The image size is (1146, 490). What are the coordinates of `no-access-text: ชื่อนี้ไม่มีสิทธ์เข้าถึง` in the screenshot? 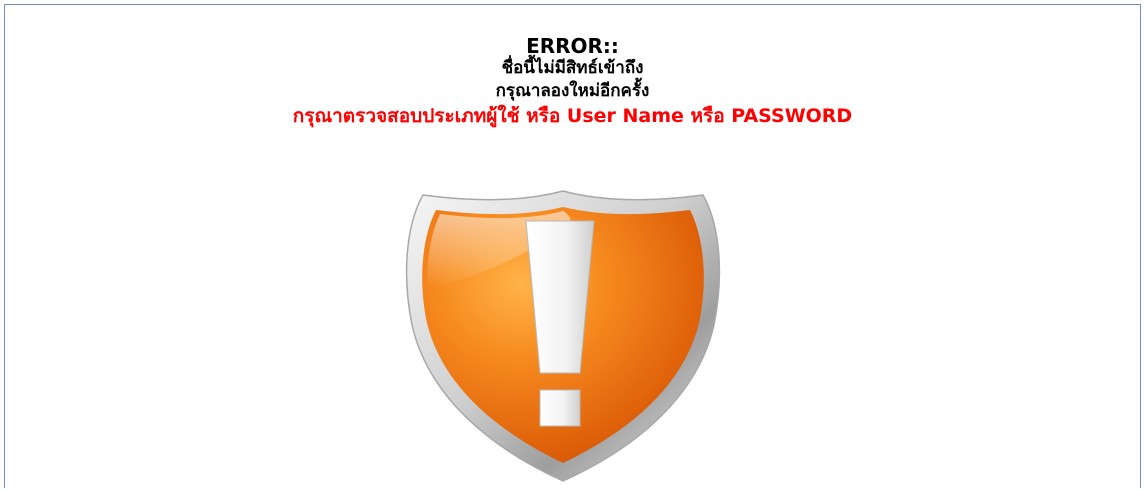 It's located at (572, 68).